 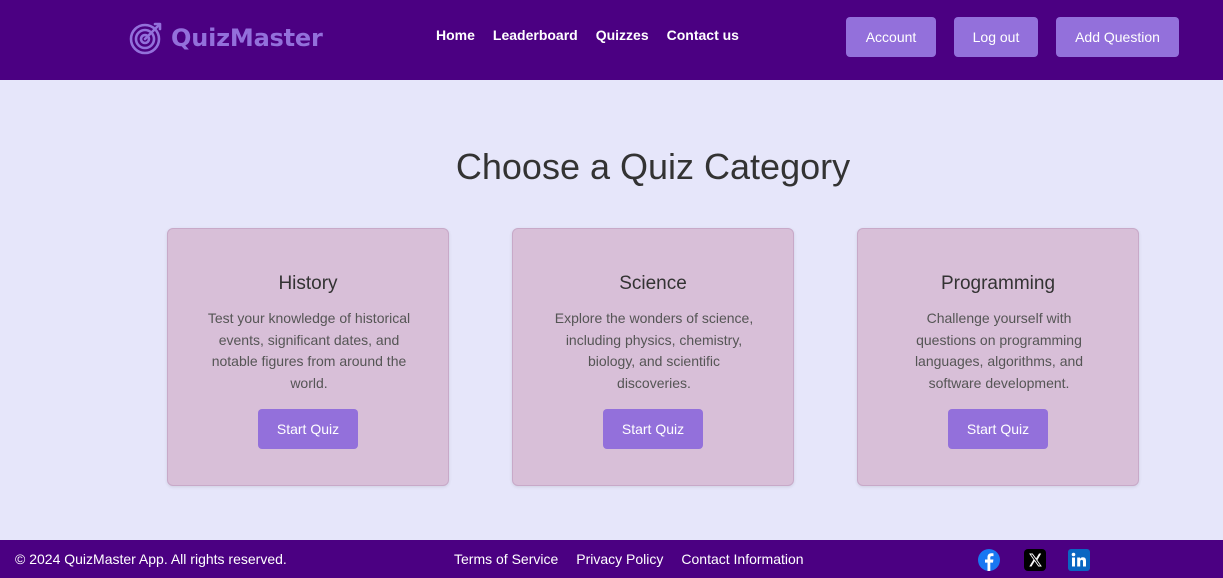 I want to click on nav-link-home: Home, so click(x=455, y=35).